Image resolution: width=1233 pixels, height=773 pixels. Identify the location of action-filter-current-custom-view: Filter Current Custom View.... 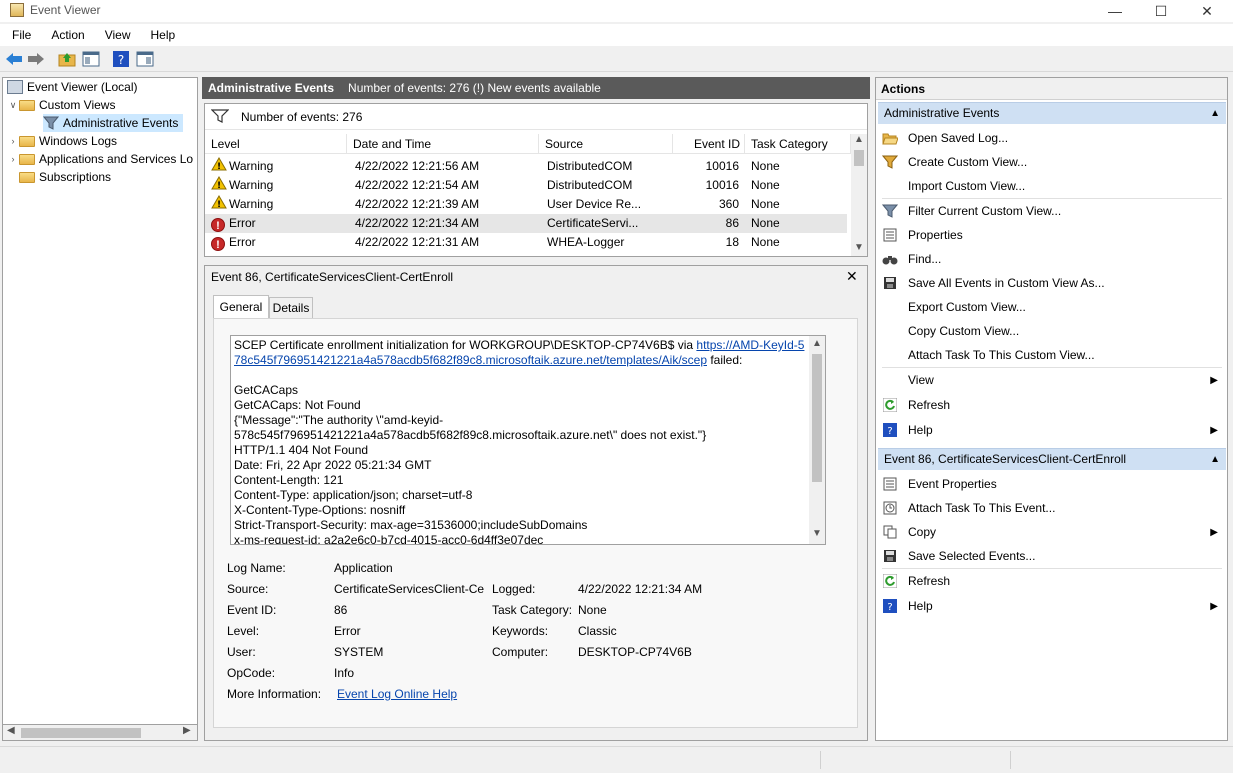
(1052, 211).